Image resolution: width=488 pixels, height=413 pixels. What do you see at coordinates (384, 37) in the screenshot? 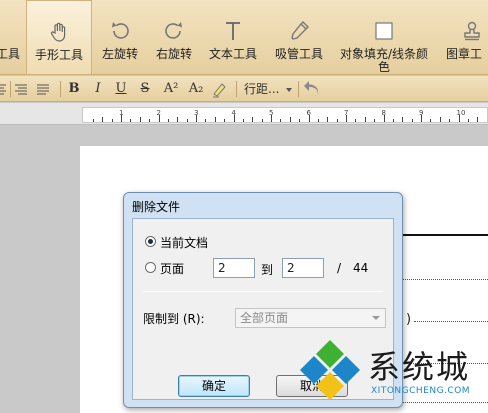
I see `fill-color-button: 对象填充/线条颜 色` at bounding box center [384, 37].